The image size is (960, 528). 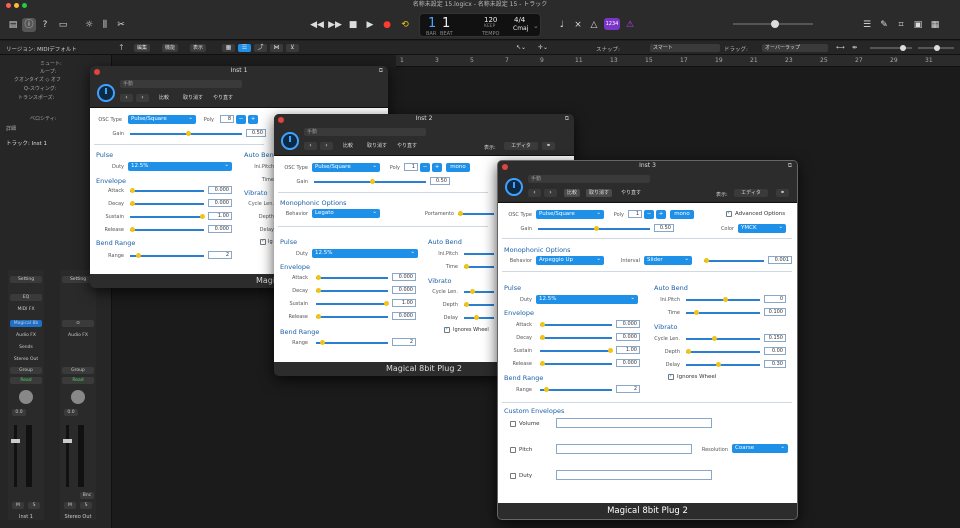 What do you see at coordinates (105, 25) in the screenshot?
I see `mixer-icon: ⫼` at bounding box center [105, 25].